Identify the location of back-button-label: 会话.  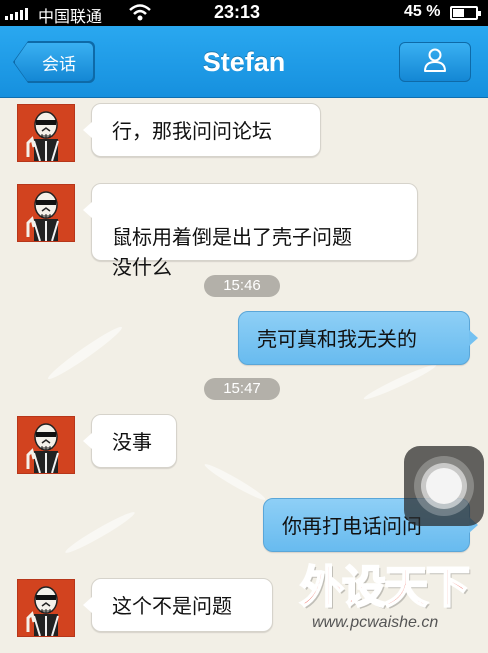
(59, 64).